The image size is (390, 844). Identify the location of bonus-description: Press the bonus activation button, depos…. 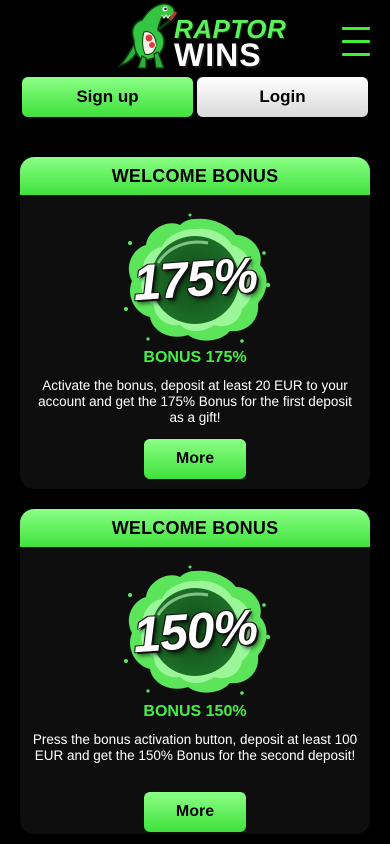
(195, 747).